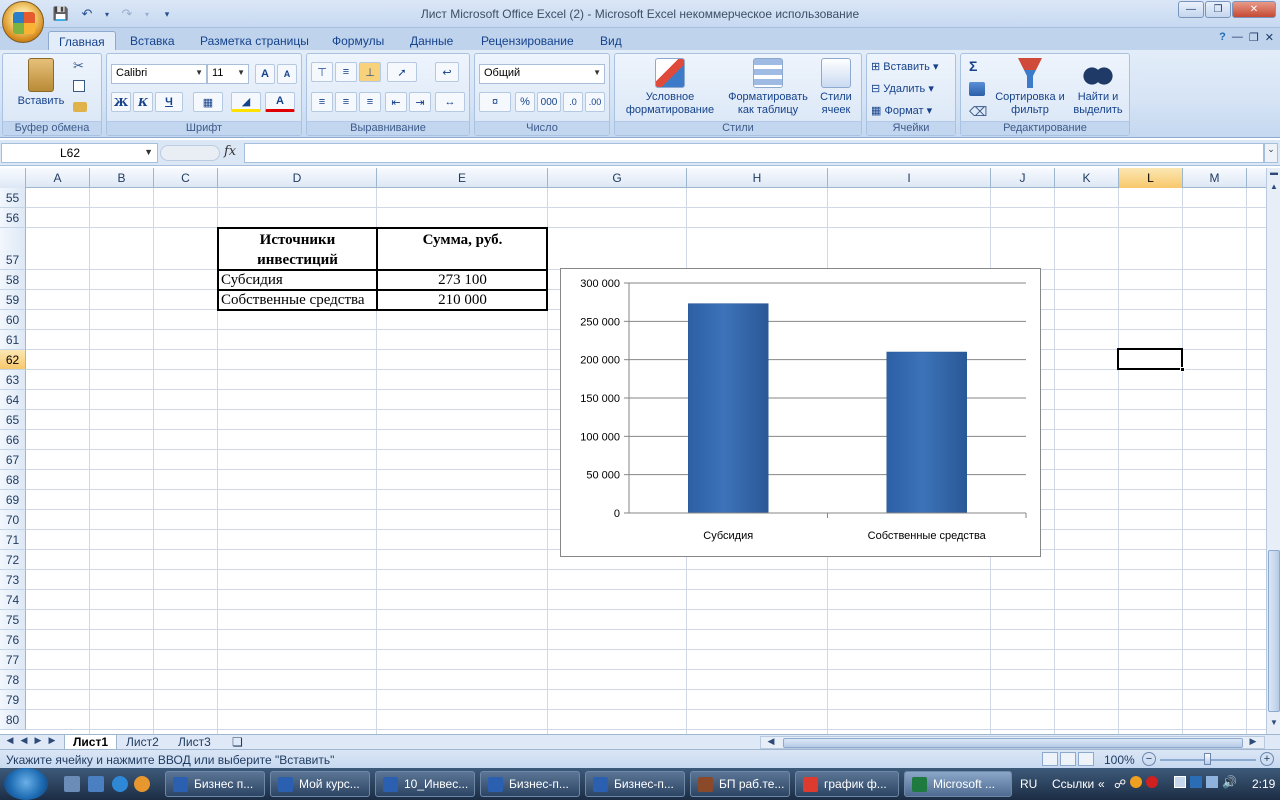 This screenshot has height=800, width=1280. I want to click on row-header: 78, so click(13, 680).